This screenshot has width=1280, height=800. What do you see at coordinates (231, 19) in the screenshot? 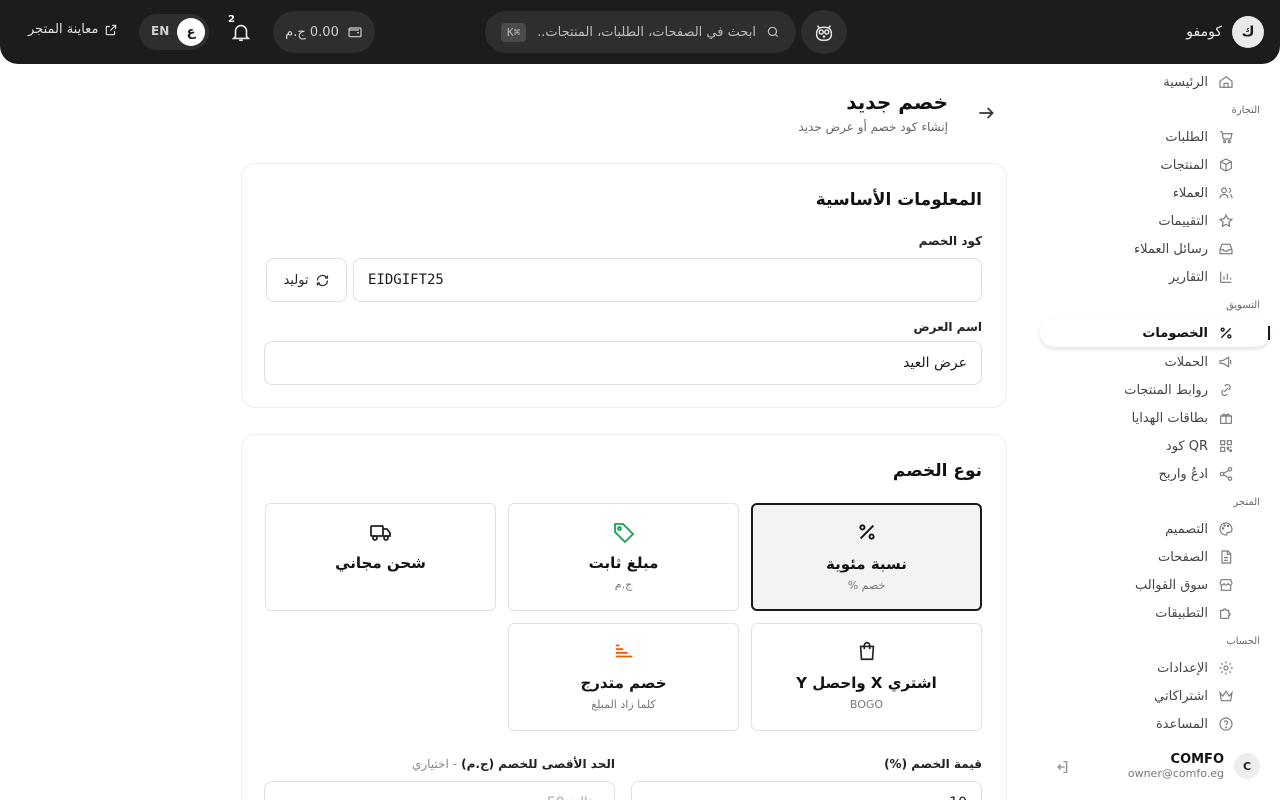
I see `notification-count: 2` at bounding box center [231, 19].